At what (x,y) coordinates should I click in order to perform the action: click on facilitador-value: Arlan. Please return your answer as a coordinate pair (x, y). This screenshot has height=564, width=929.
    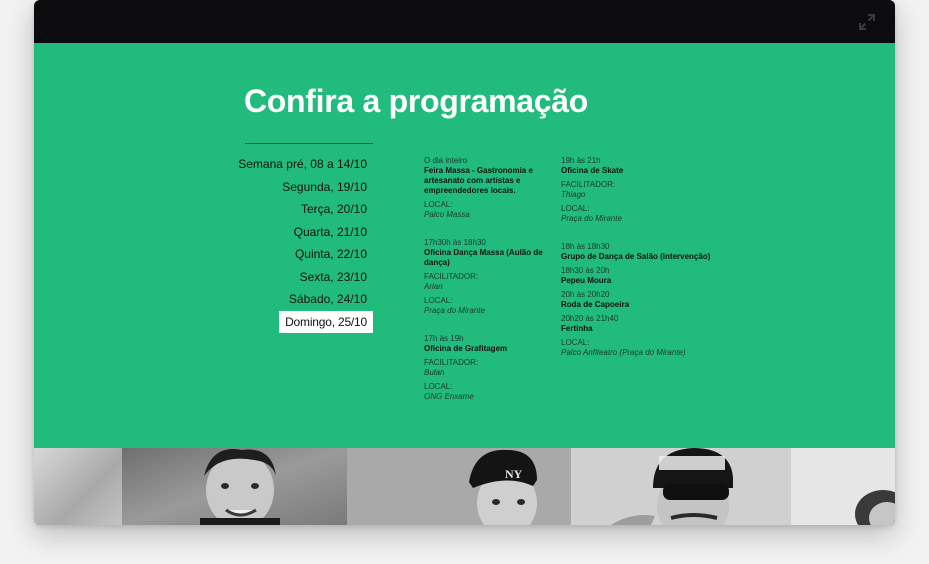
    Looking at the image, I should click on (433, 286).